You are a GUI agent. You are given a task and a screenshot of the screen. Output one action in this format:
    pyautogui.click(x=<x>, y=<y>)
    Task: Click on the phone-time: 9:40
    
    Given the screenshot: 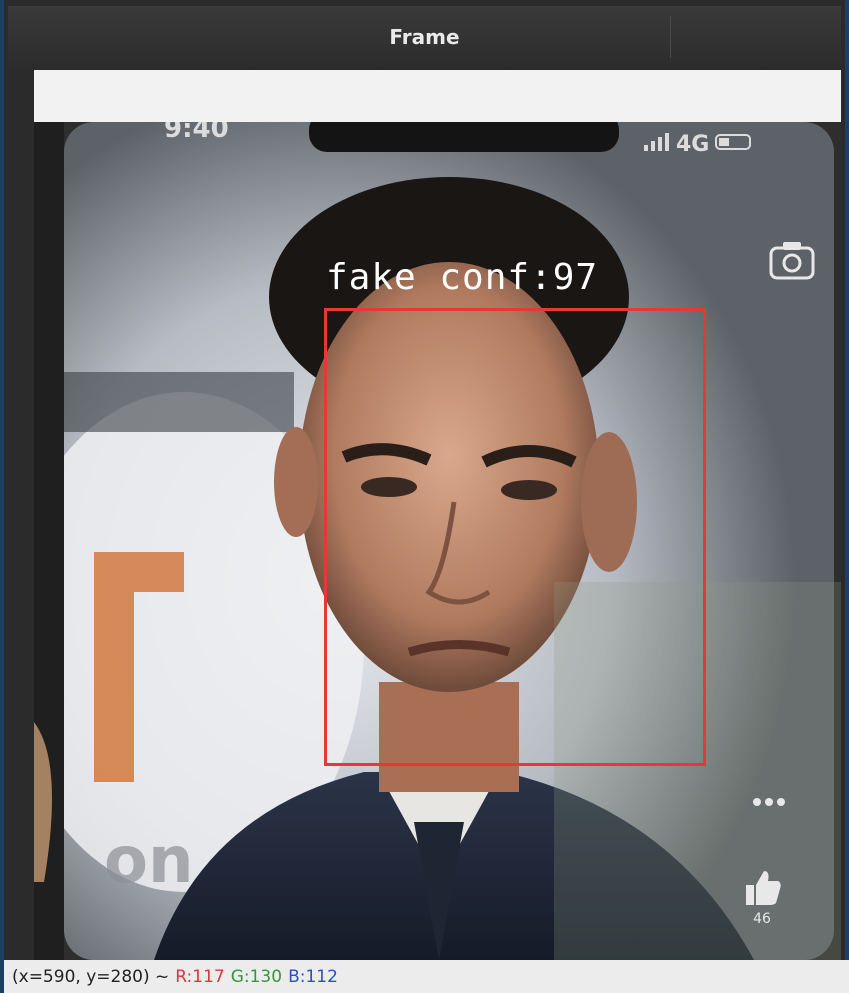 What is the action you would take?
    pyautogui.click(x=196, y=133)
    